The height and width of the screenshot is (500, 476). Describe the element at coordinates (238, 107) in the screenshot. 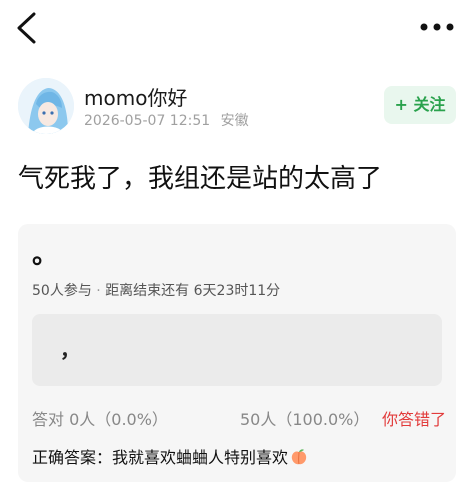

I see `author-header: momo你好 2026-05-07 12:51 安徽 + 关注` at that location.